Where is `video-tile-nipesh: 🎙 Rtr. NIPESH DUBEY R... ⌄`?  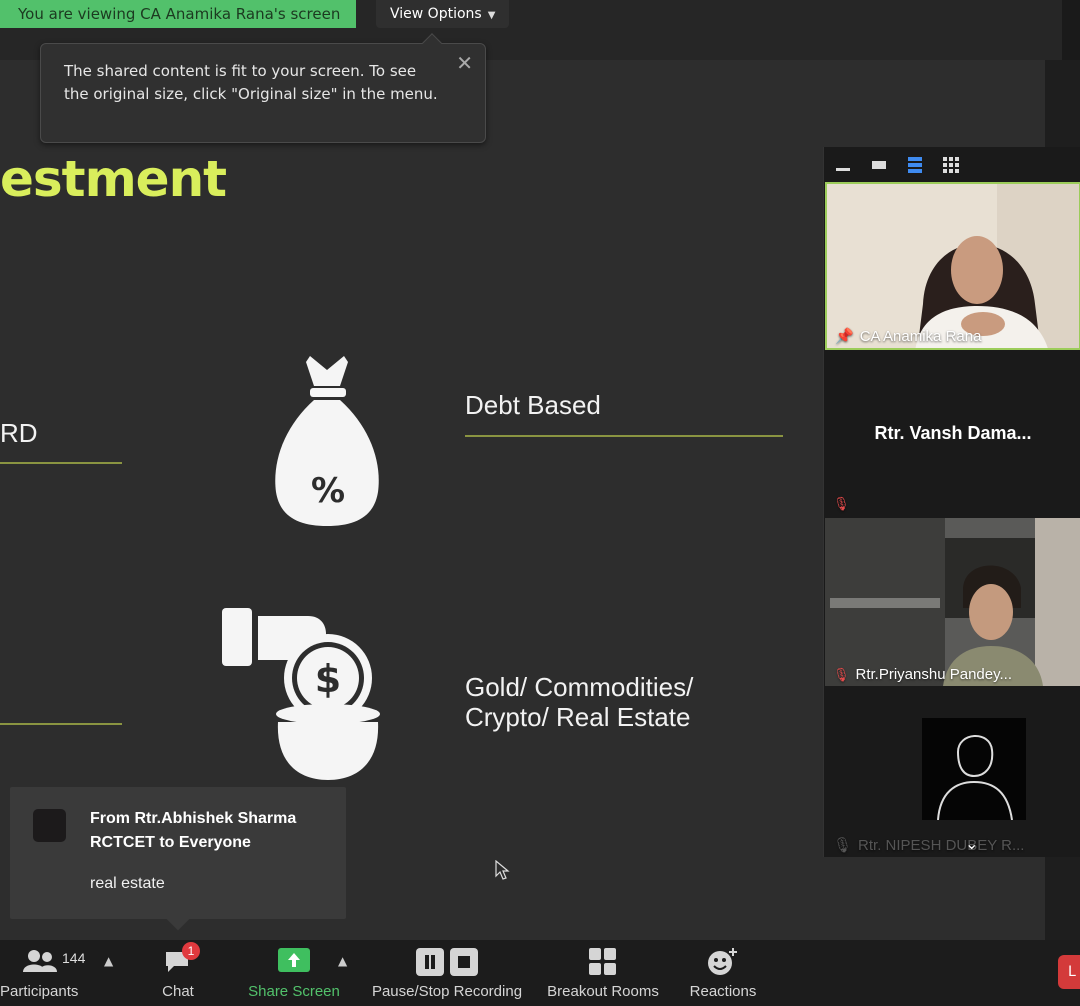 video-tile-nipesh: 🎙 Rtr. NIPESH DUBEY R... ⌄ is located at coordinates (952, 771).